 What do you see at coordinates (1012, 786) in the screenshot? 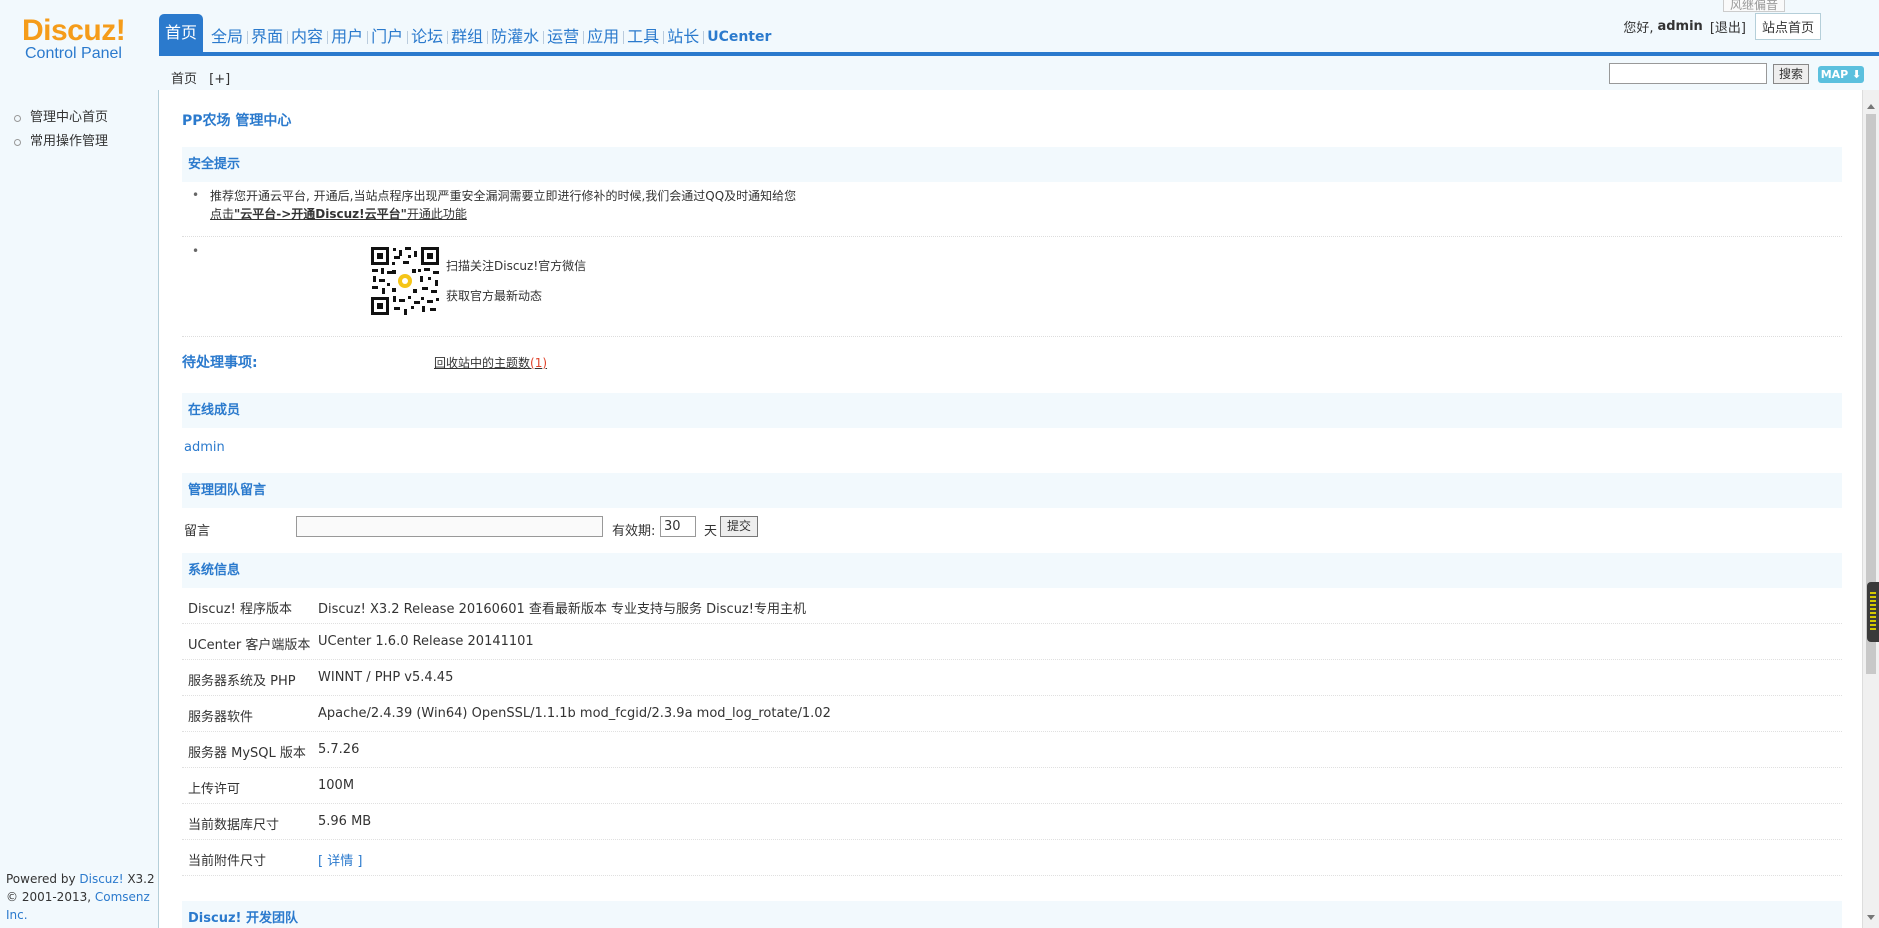
I see `system-info-row: 上传许可 100M` at bounding box center [1012, 786].